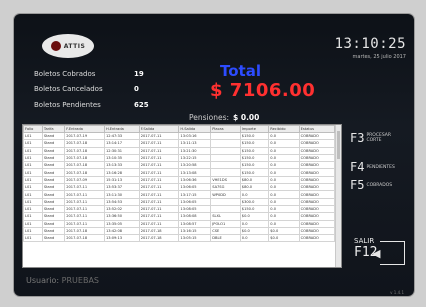  Describe the element at coordinates (209, 117) in the screenshot. I see `pensiones-label: Pensiones:` at that location.